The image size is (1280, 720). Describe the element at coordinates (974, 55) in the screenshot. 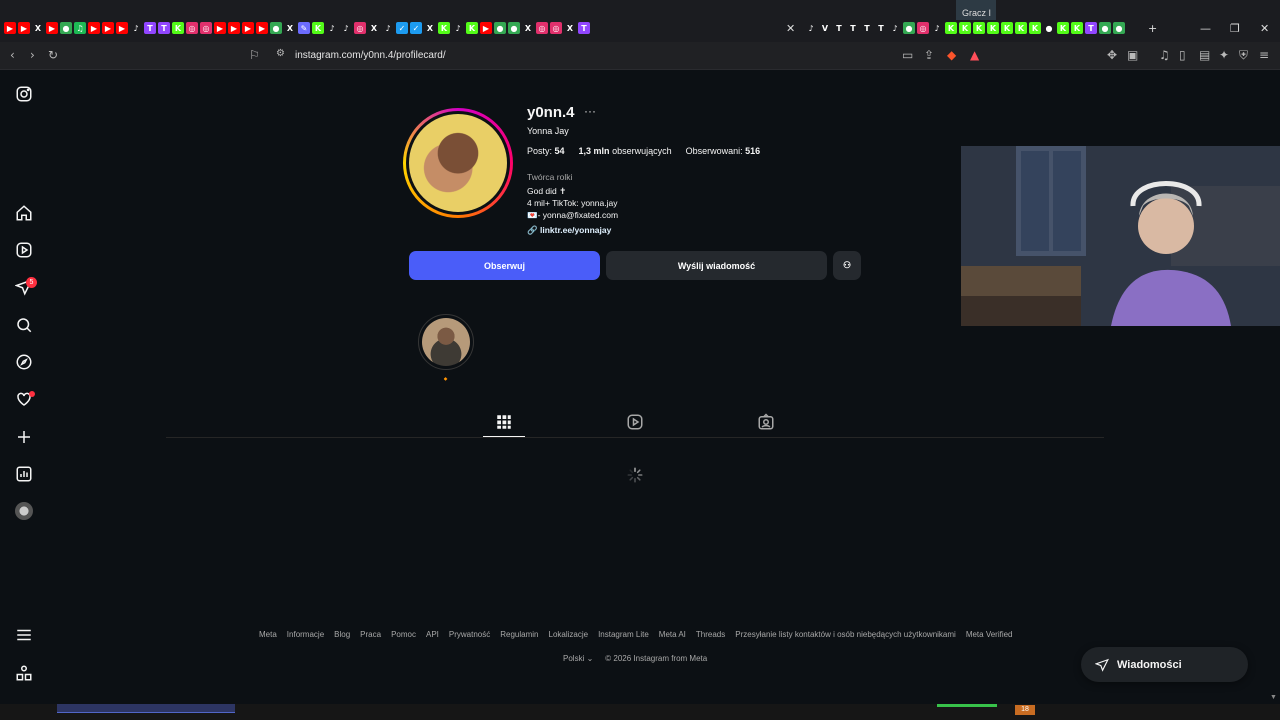

I see `brave-rewards-icon: ▲` at that location.